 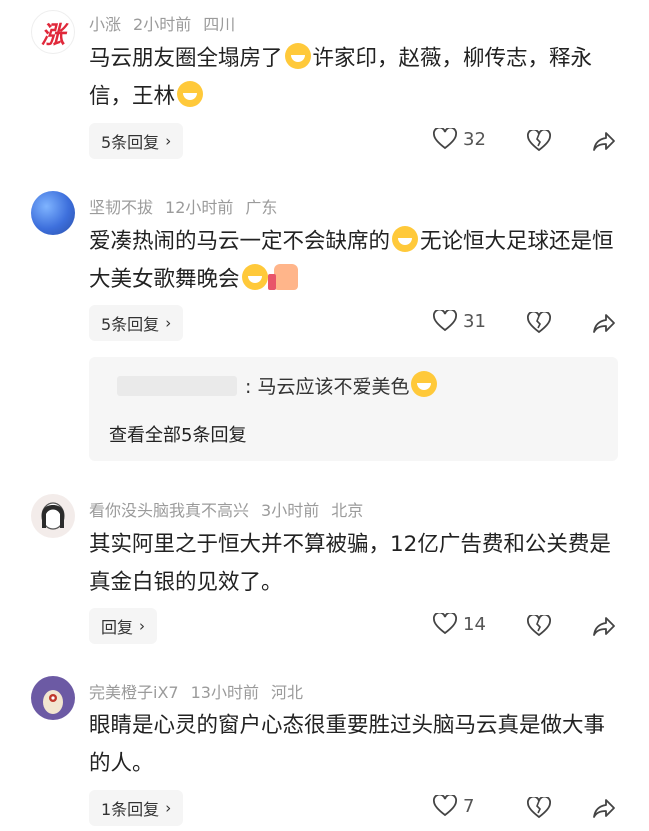 What do you see at coordinates (199, 207) in the screenshot?
I see `timestamp: 12小时前` at bounding box center [199, 207].